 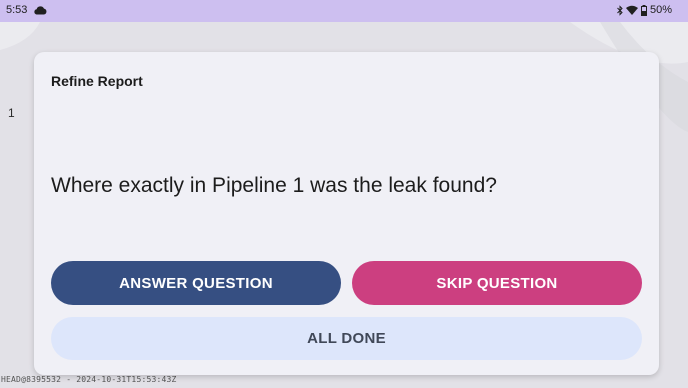 What do you see at coordinates (89, 379) in the screenshot?
I see `build-footer: HEAD@8395532 - 2024-10-31T15:53:43Z` at bounding box center [89, 379].